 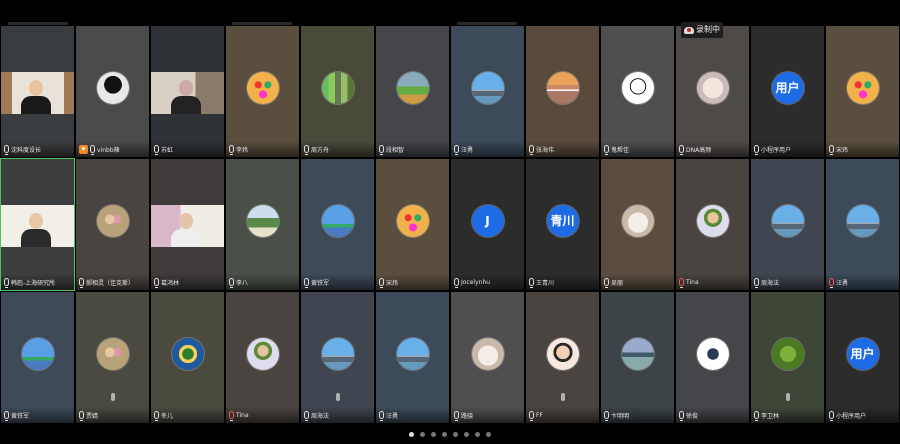 What do you see at coordinates (545, 150) in the screenshot?
I see `participant-name: 张海伟` at bounding box center [545, 150].